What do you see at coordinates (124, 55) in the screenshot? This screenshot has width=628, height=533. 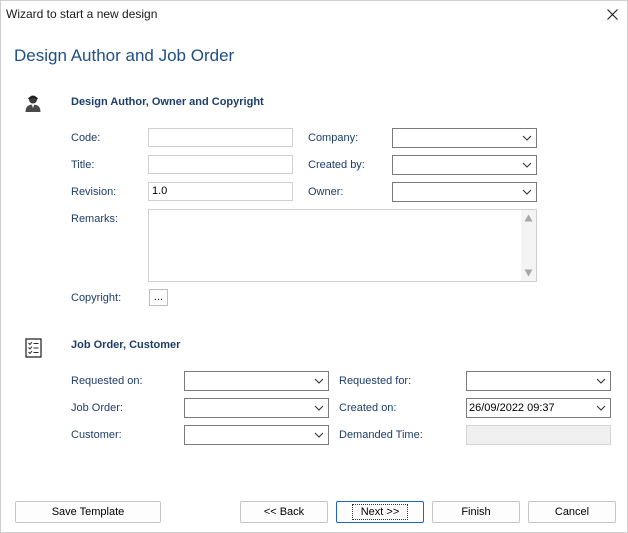 I see `page-title: Design Author and Job Order` at bounding box center [124, 55].